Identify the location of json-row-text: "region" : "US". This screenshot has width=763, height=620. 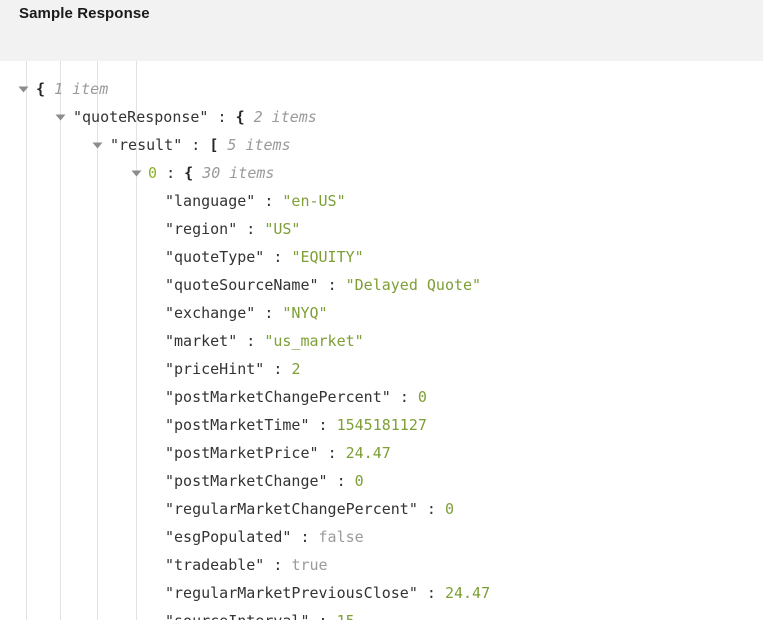
(233, 229).